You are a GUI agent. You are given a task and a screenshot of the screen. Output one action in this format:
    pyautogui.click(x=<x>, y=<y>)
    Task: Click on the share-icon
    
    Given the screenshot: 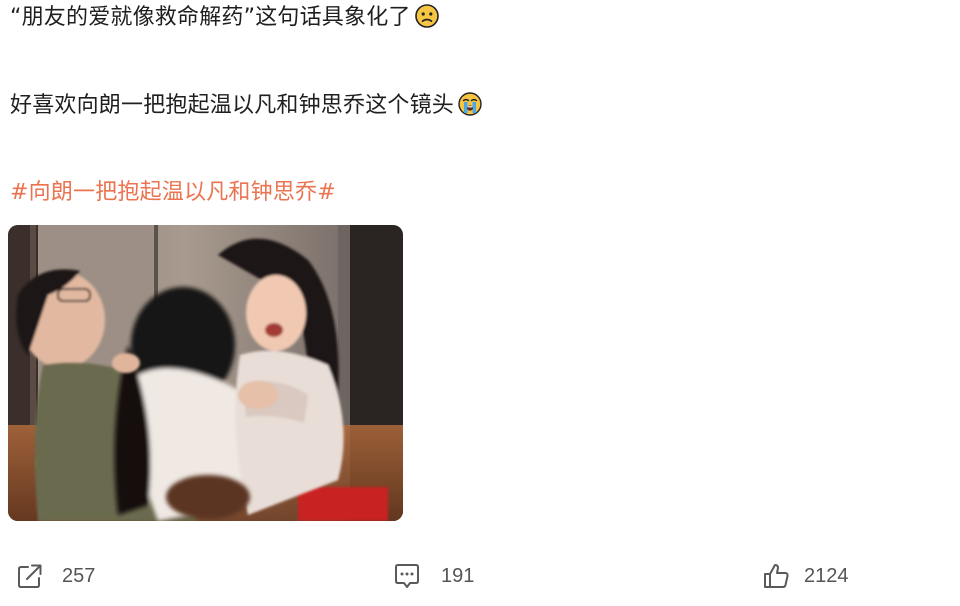 What is the action you would take?
    pyautogui.click(x=30, y=576)
    